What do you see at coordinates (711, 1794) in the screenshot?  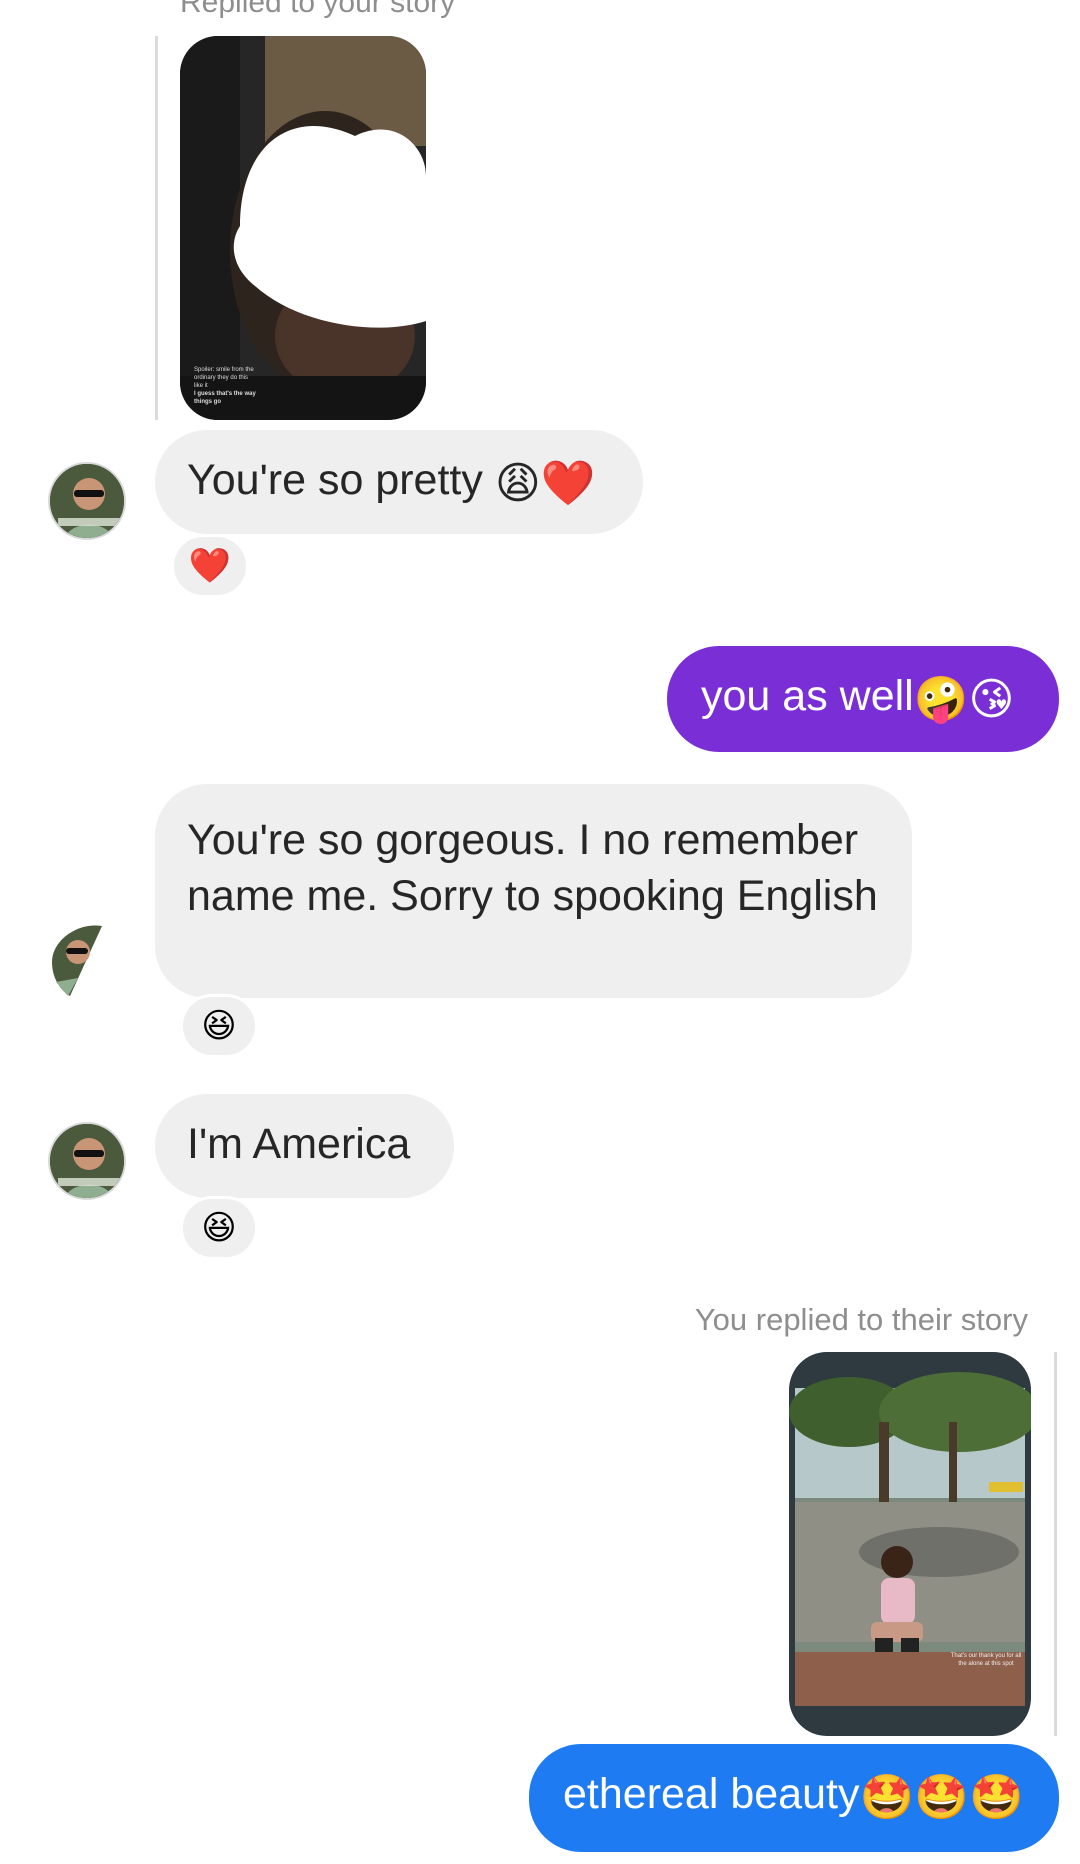 I see `message-text: ethereal beauty` at bounding box center [711, 1794].